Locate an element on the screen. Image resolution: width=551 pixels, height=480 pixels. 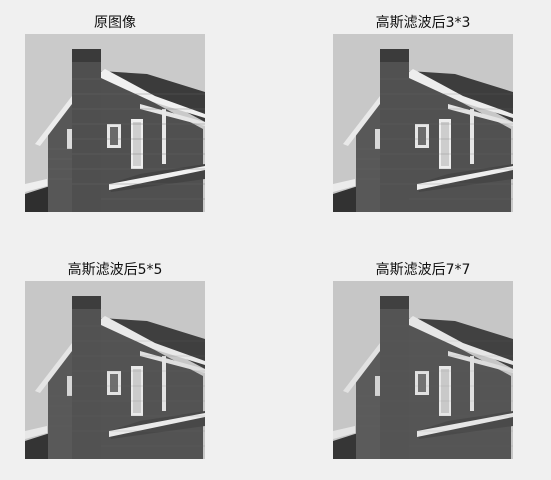
house-image-gaussian-7x7 is located at coordinates (423, 370).